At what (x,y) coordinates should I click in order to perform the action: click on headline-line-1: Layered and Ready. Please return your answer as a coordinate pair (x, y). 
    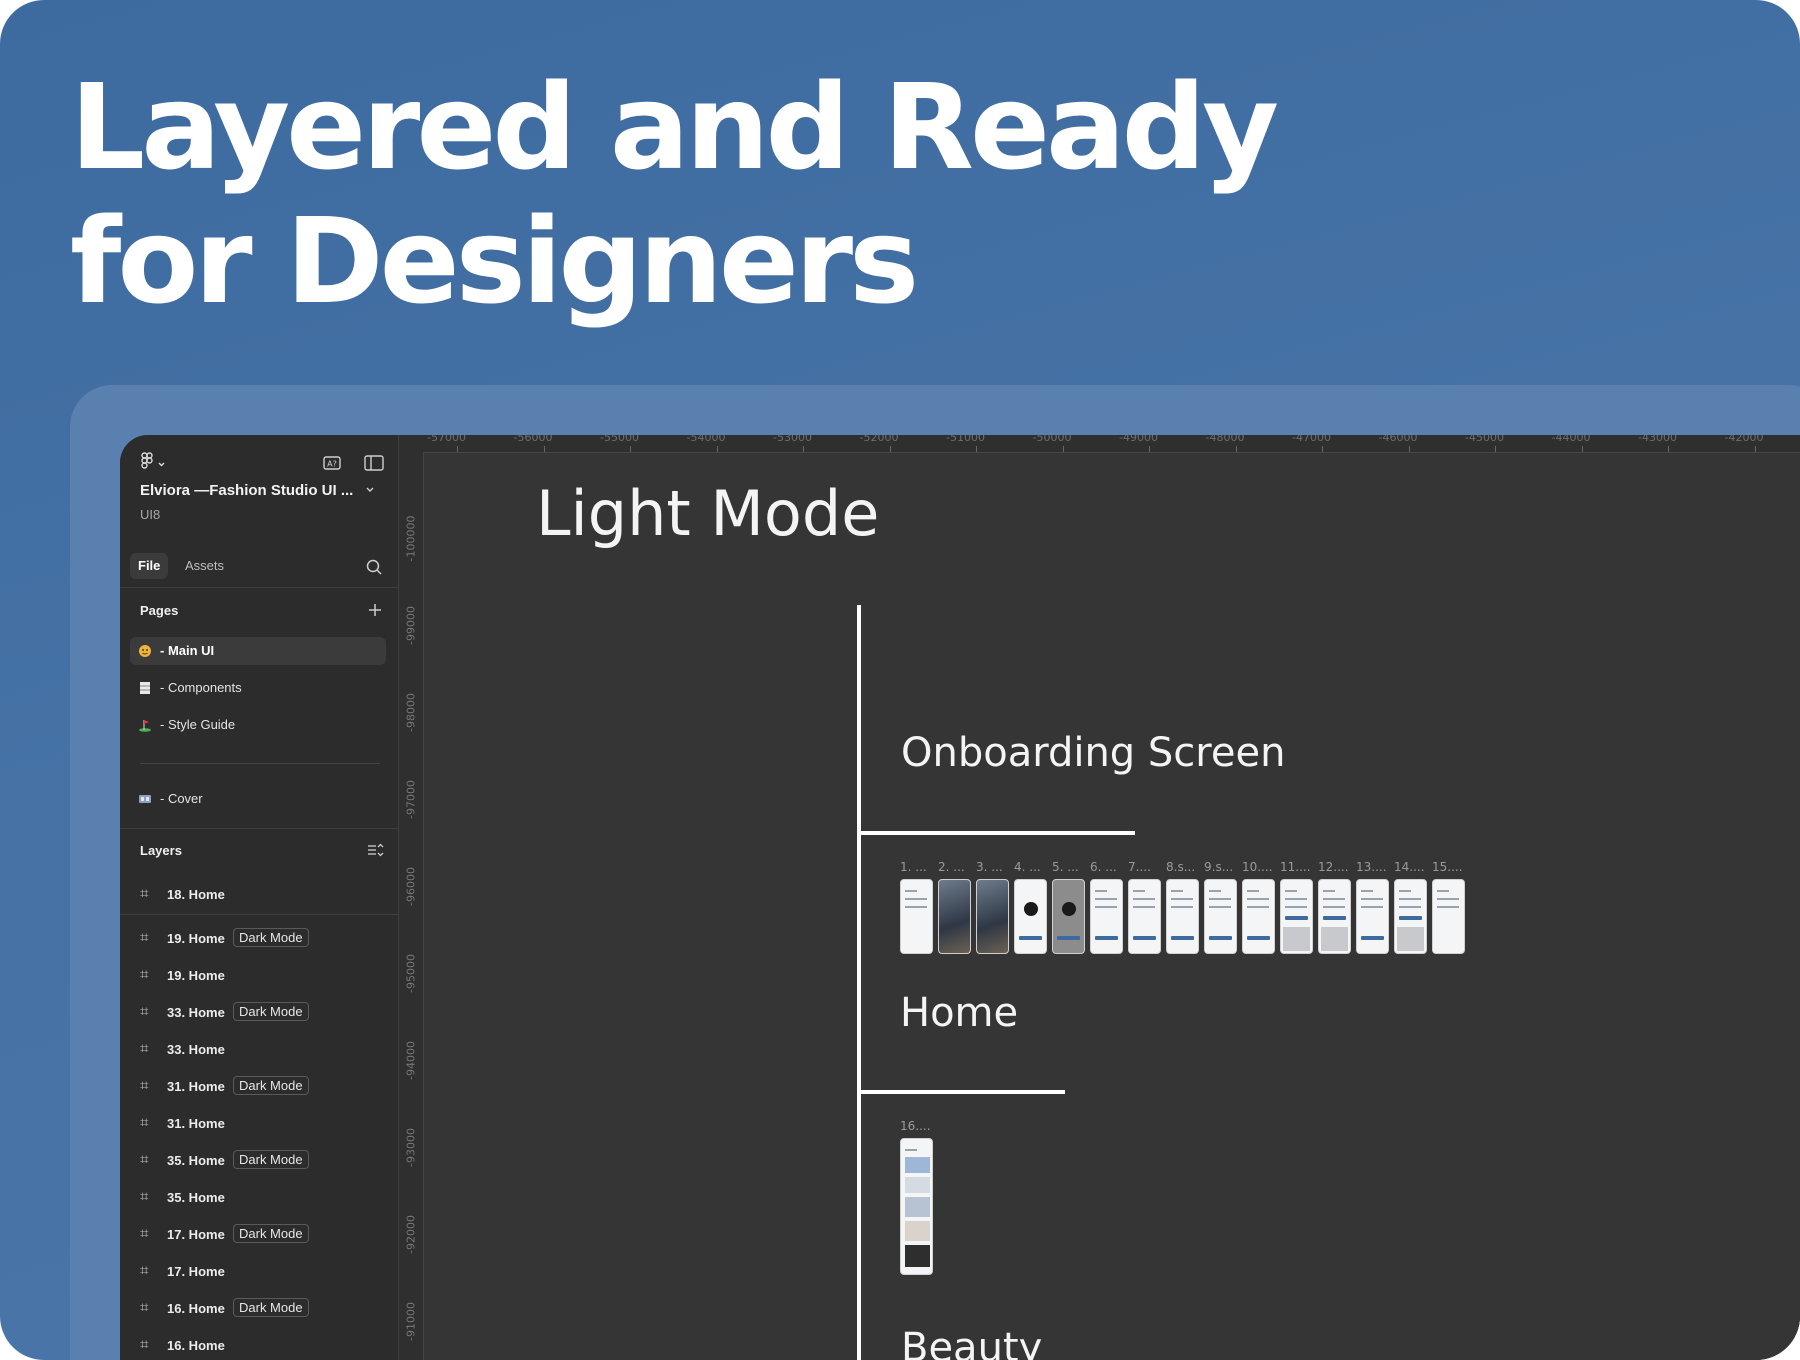
    Looking at the image, I should click on (674, 127).